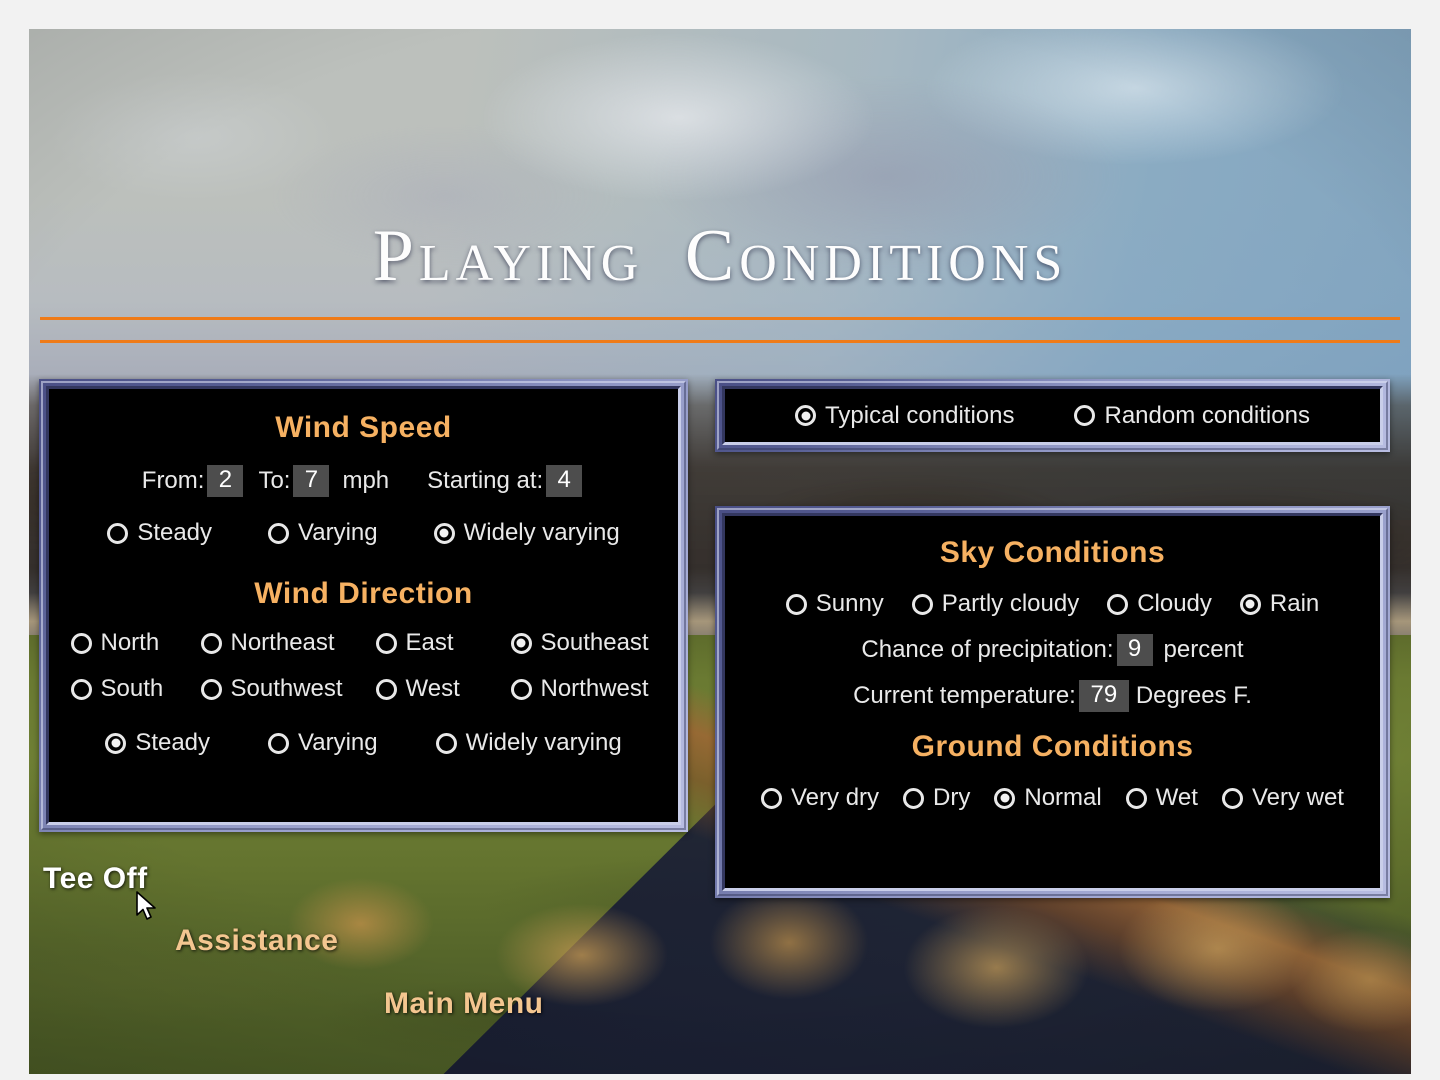 This screenshot has height=1080, width=1440. I want to click on wind-speed-varying-radio: Varying, so click(323, 533).